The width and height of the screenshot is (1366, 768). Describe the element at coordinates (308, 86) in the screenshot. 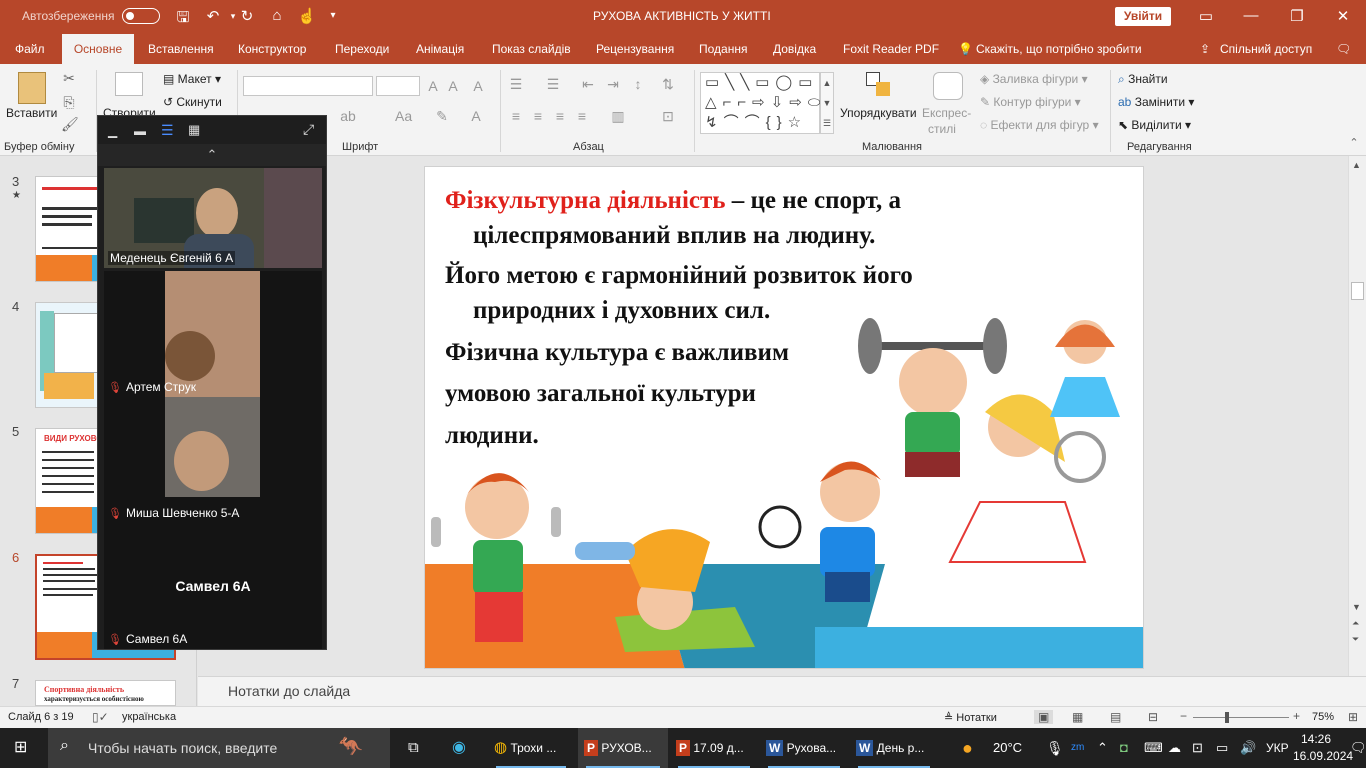

I see `font-family-combo` at that location.